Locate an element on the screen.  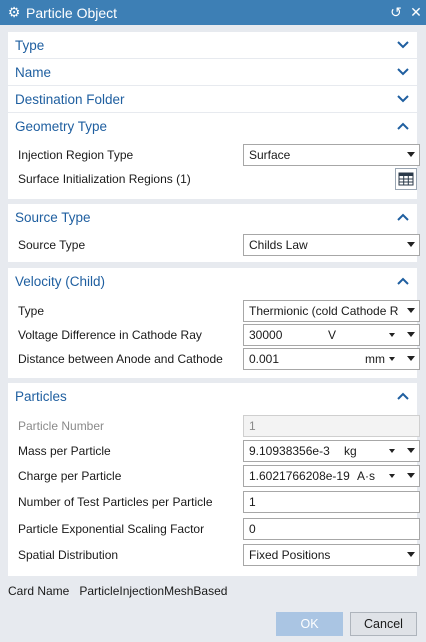
section-geometry-title: Geometry Type is located at coordinates (61, 126).